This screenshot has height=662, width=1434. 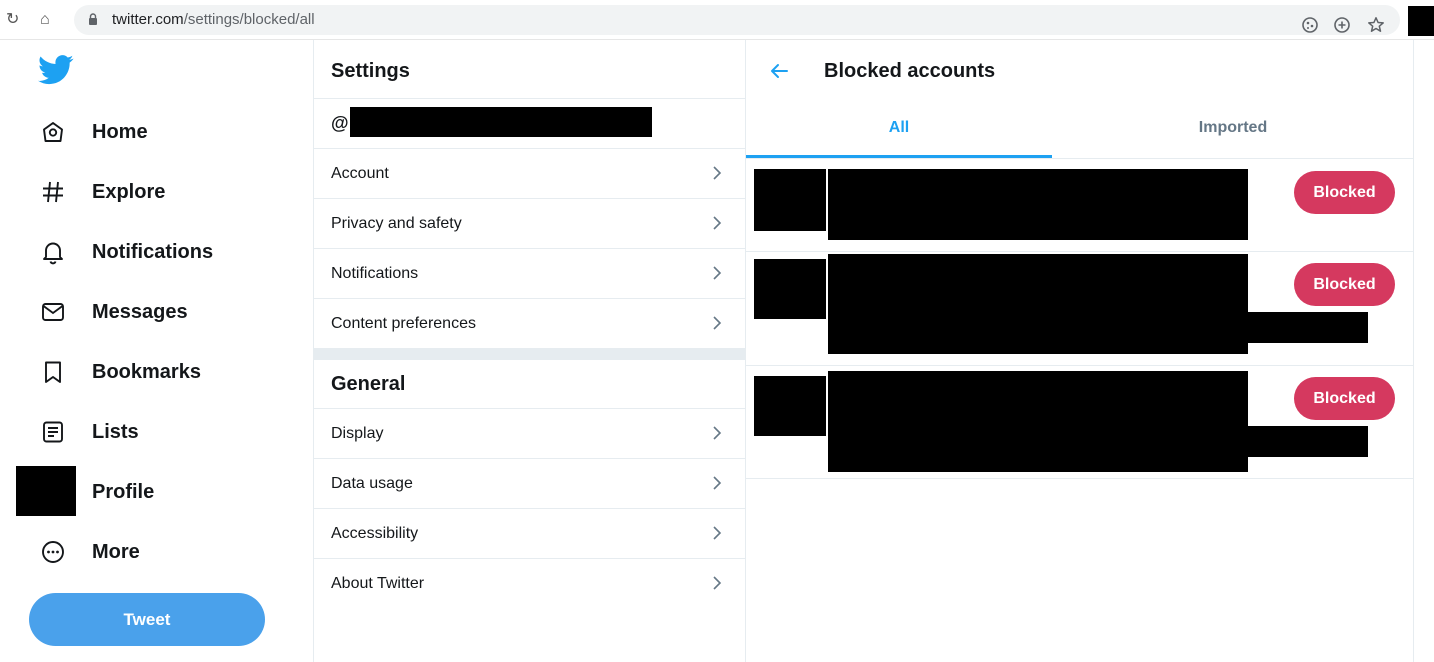 I want to click on nav-notifications: Notifications, so click(x=158, y=252).